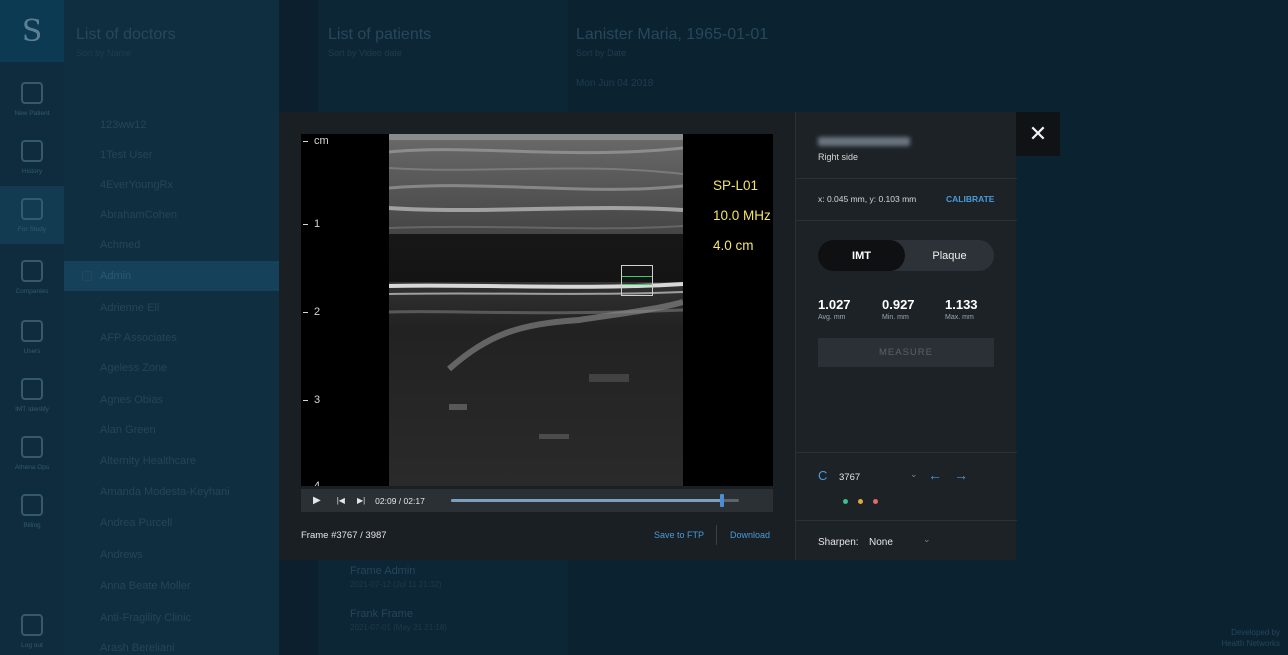 Image resolution: width=1288 pixels, height=655 pixels. Describe the element at coordinates (906, 352) in the screenshot. I see `measure-button: MEASURE` at that location.